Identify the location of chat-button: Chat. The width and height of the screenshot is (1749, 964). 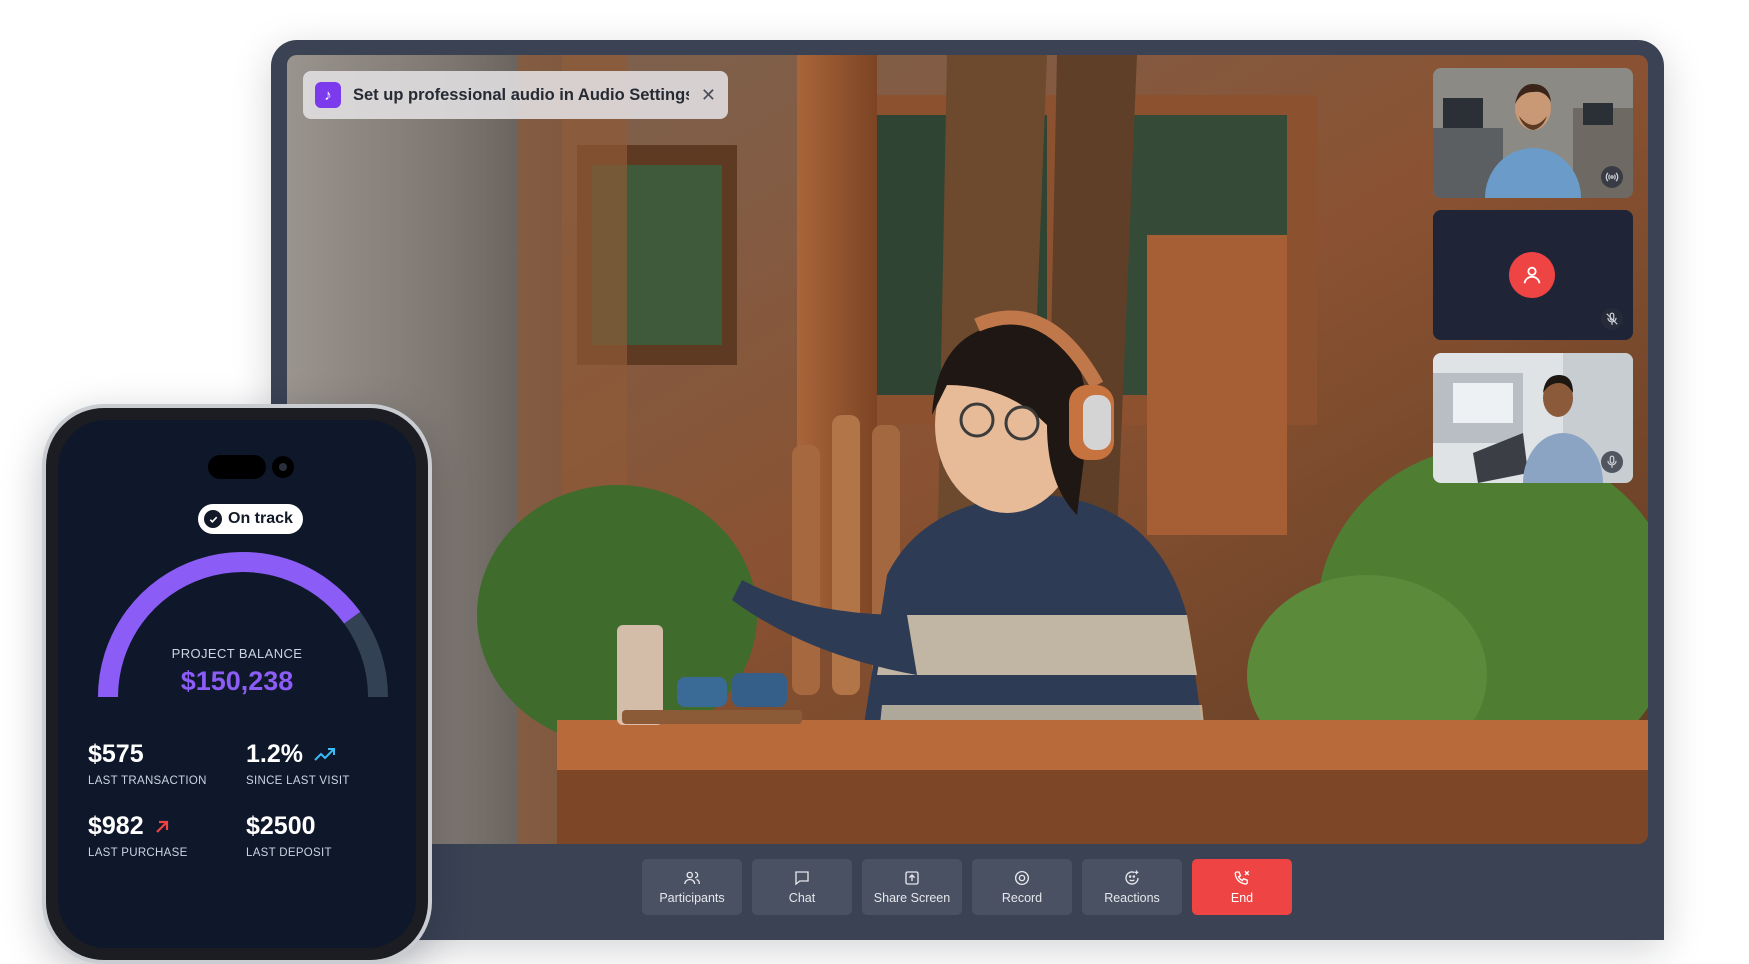
(802, 887).